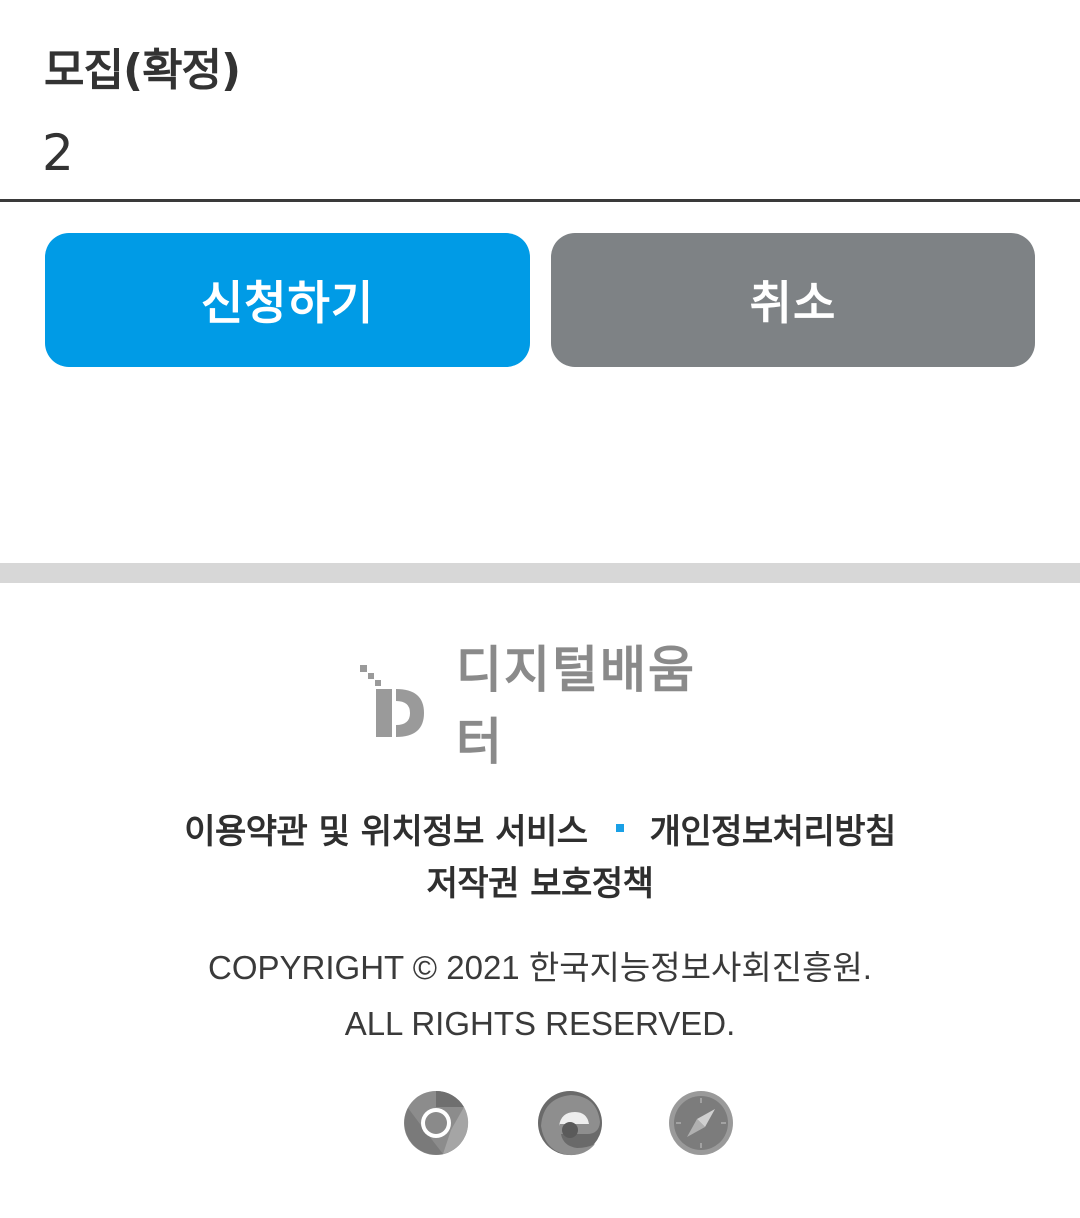 Image resolution: width=1080 pixels, height=1218 pixels. Describe the element at coordinates (576, 706) in the screenshot. I see `logo-text: 디지털배움터` at that location.